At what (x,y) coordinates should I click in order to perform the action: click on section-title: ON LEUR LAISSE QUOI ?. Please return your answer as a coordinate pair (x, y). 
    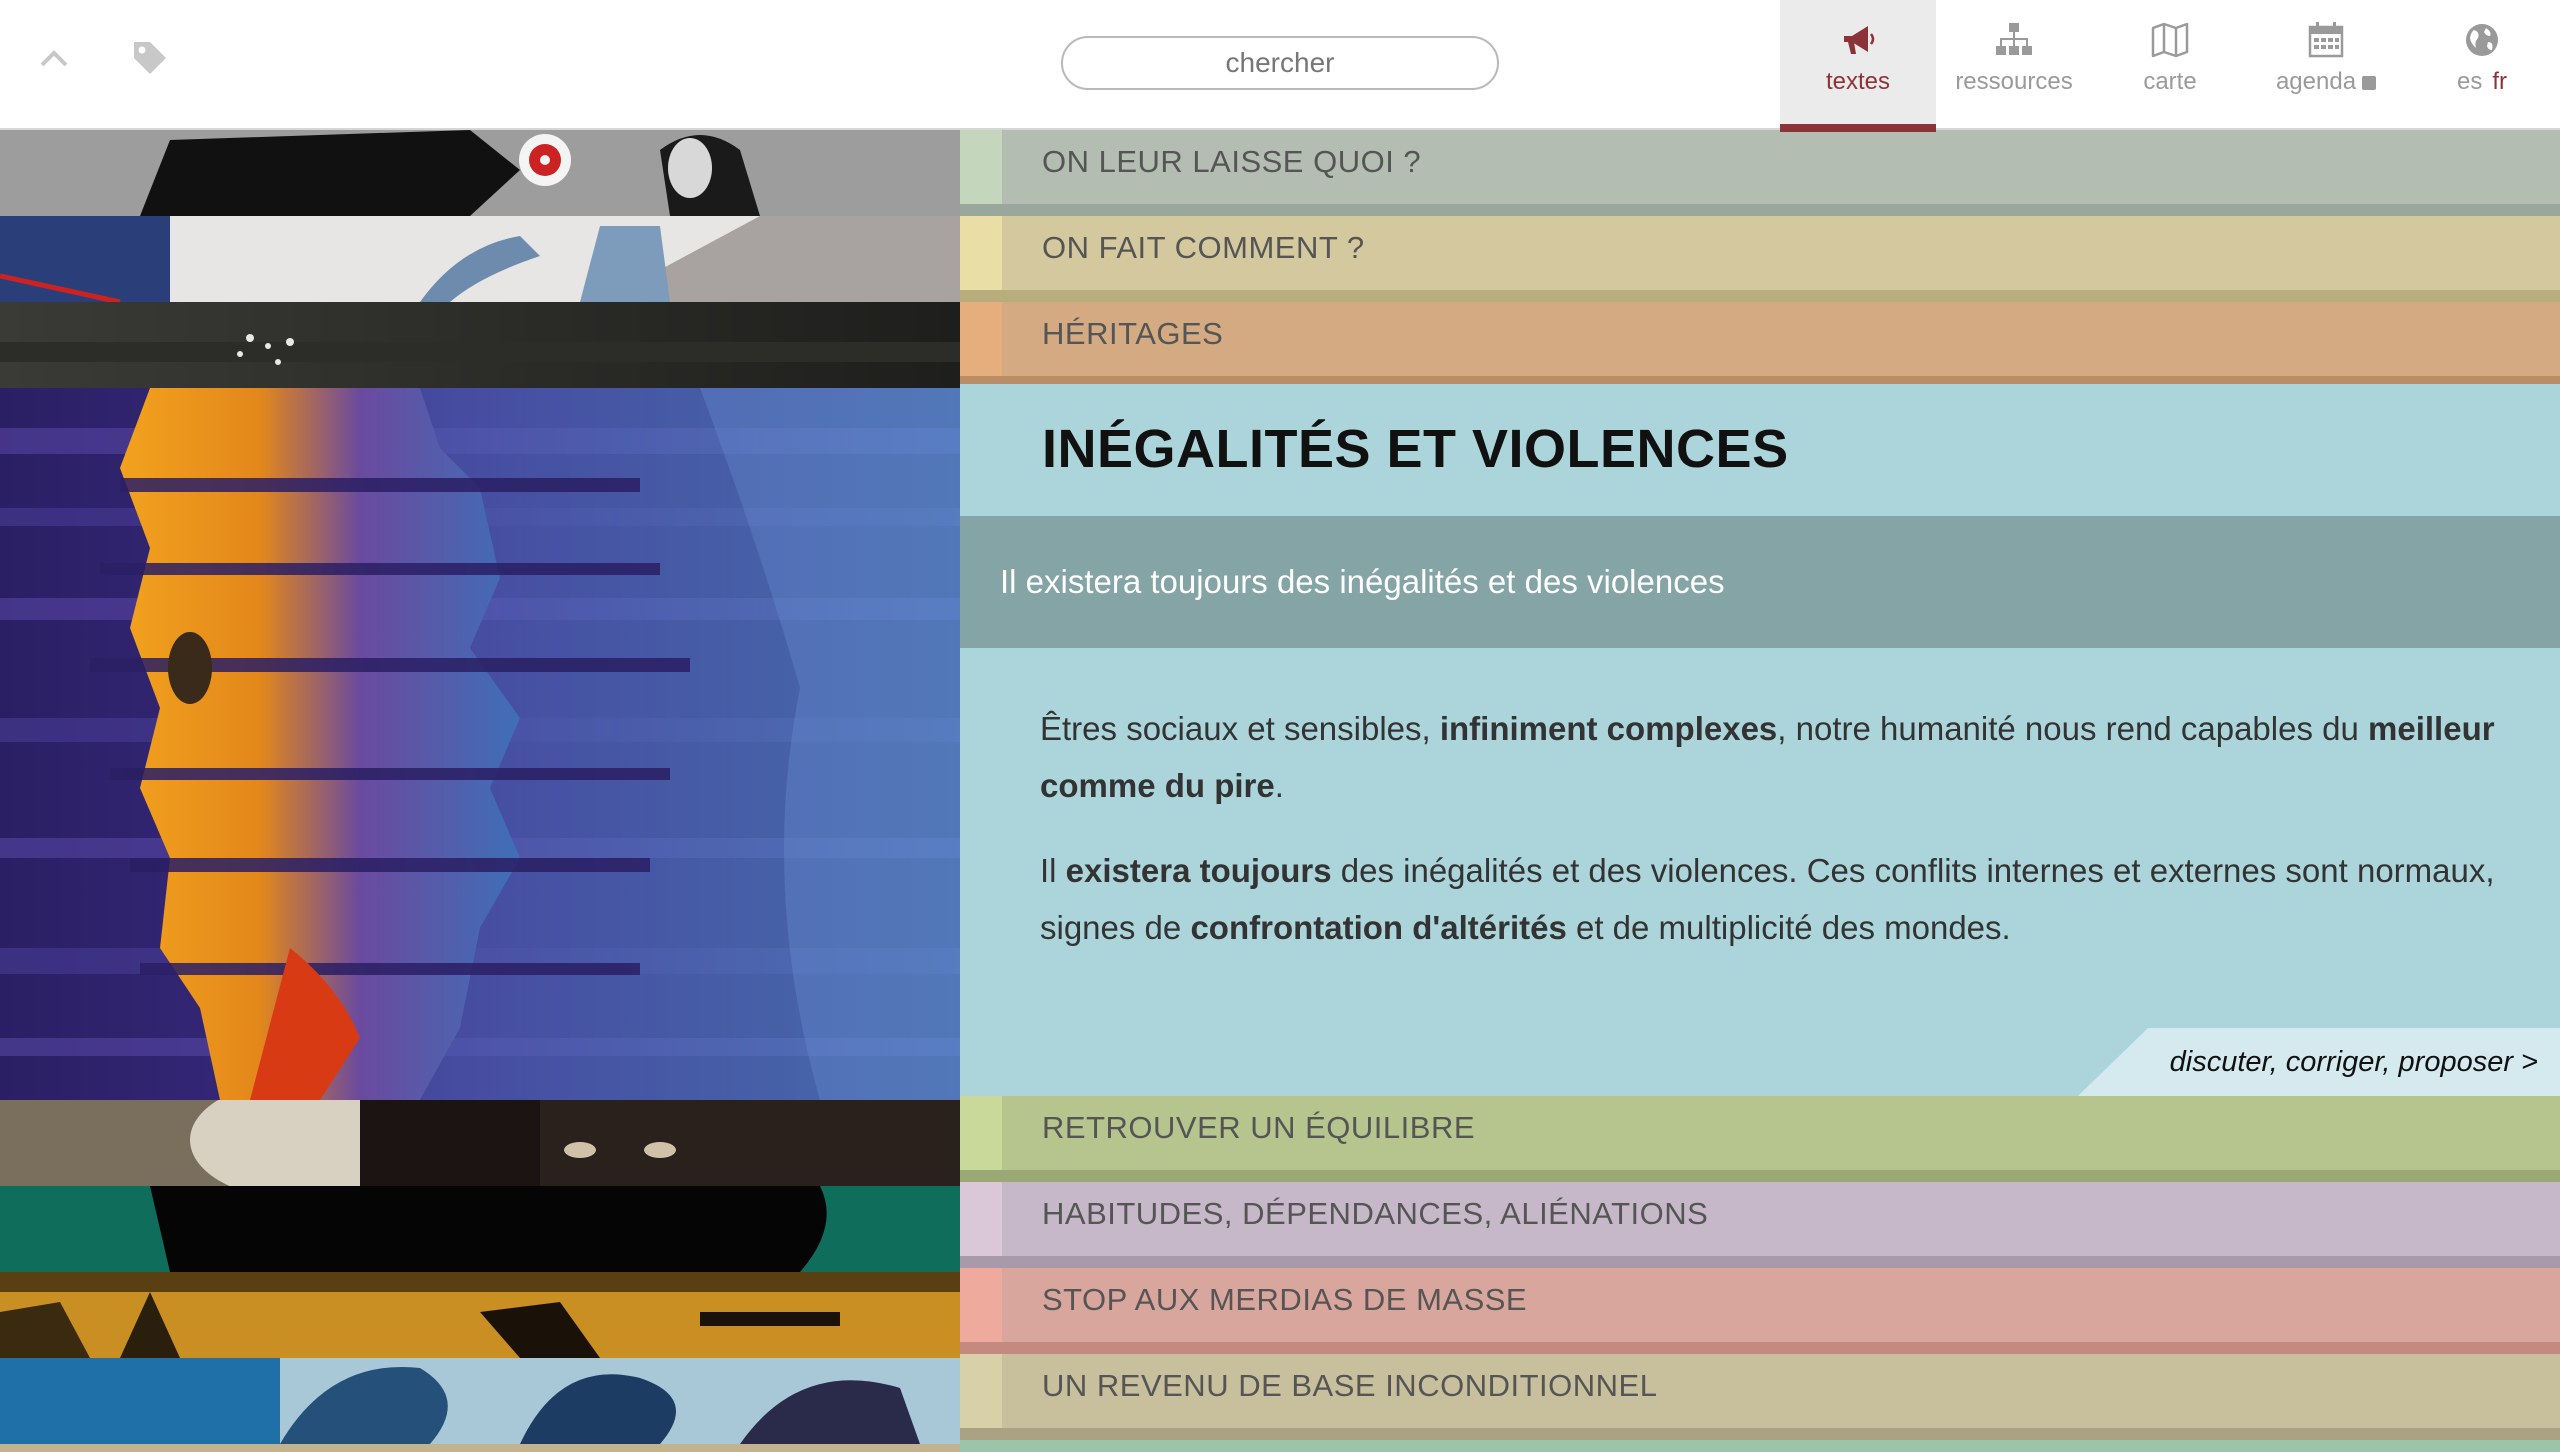
    Looking at the image, I should click on (1232, 161).